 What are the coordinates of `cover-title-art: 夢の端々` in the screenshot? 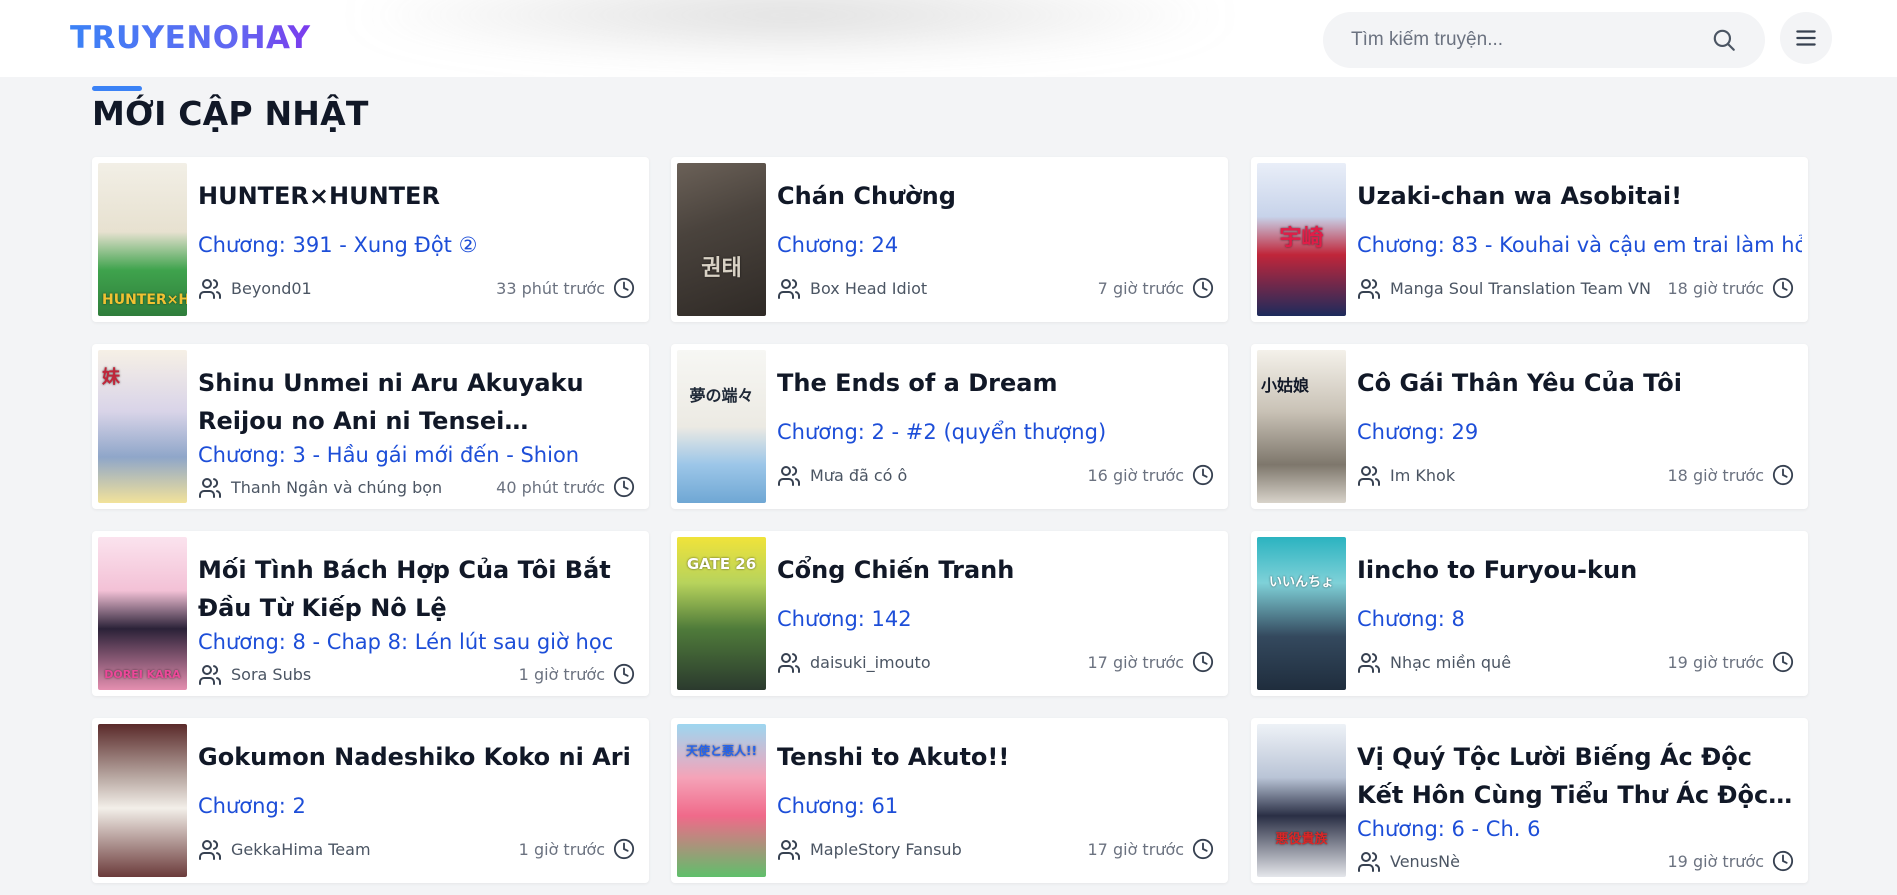 It's located at (721, 395).